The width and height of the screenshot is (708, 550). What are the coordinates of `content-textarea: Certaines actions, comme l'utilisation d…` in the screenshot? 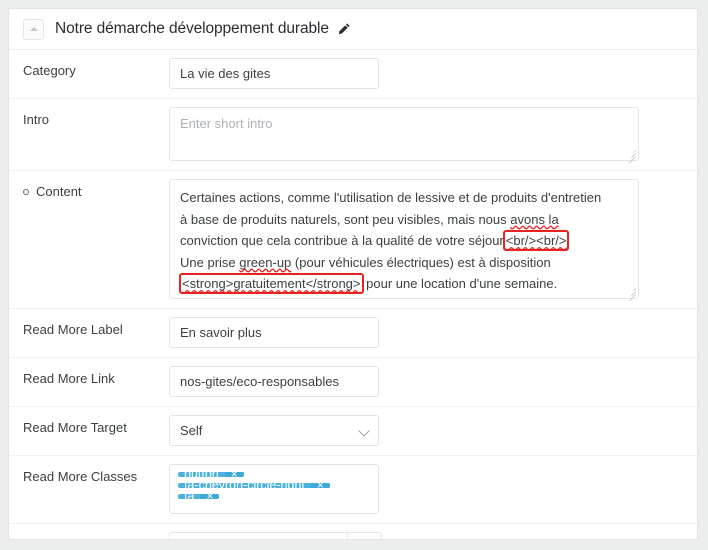 It's located at (404, 240).